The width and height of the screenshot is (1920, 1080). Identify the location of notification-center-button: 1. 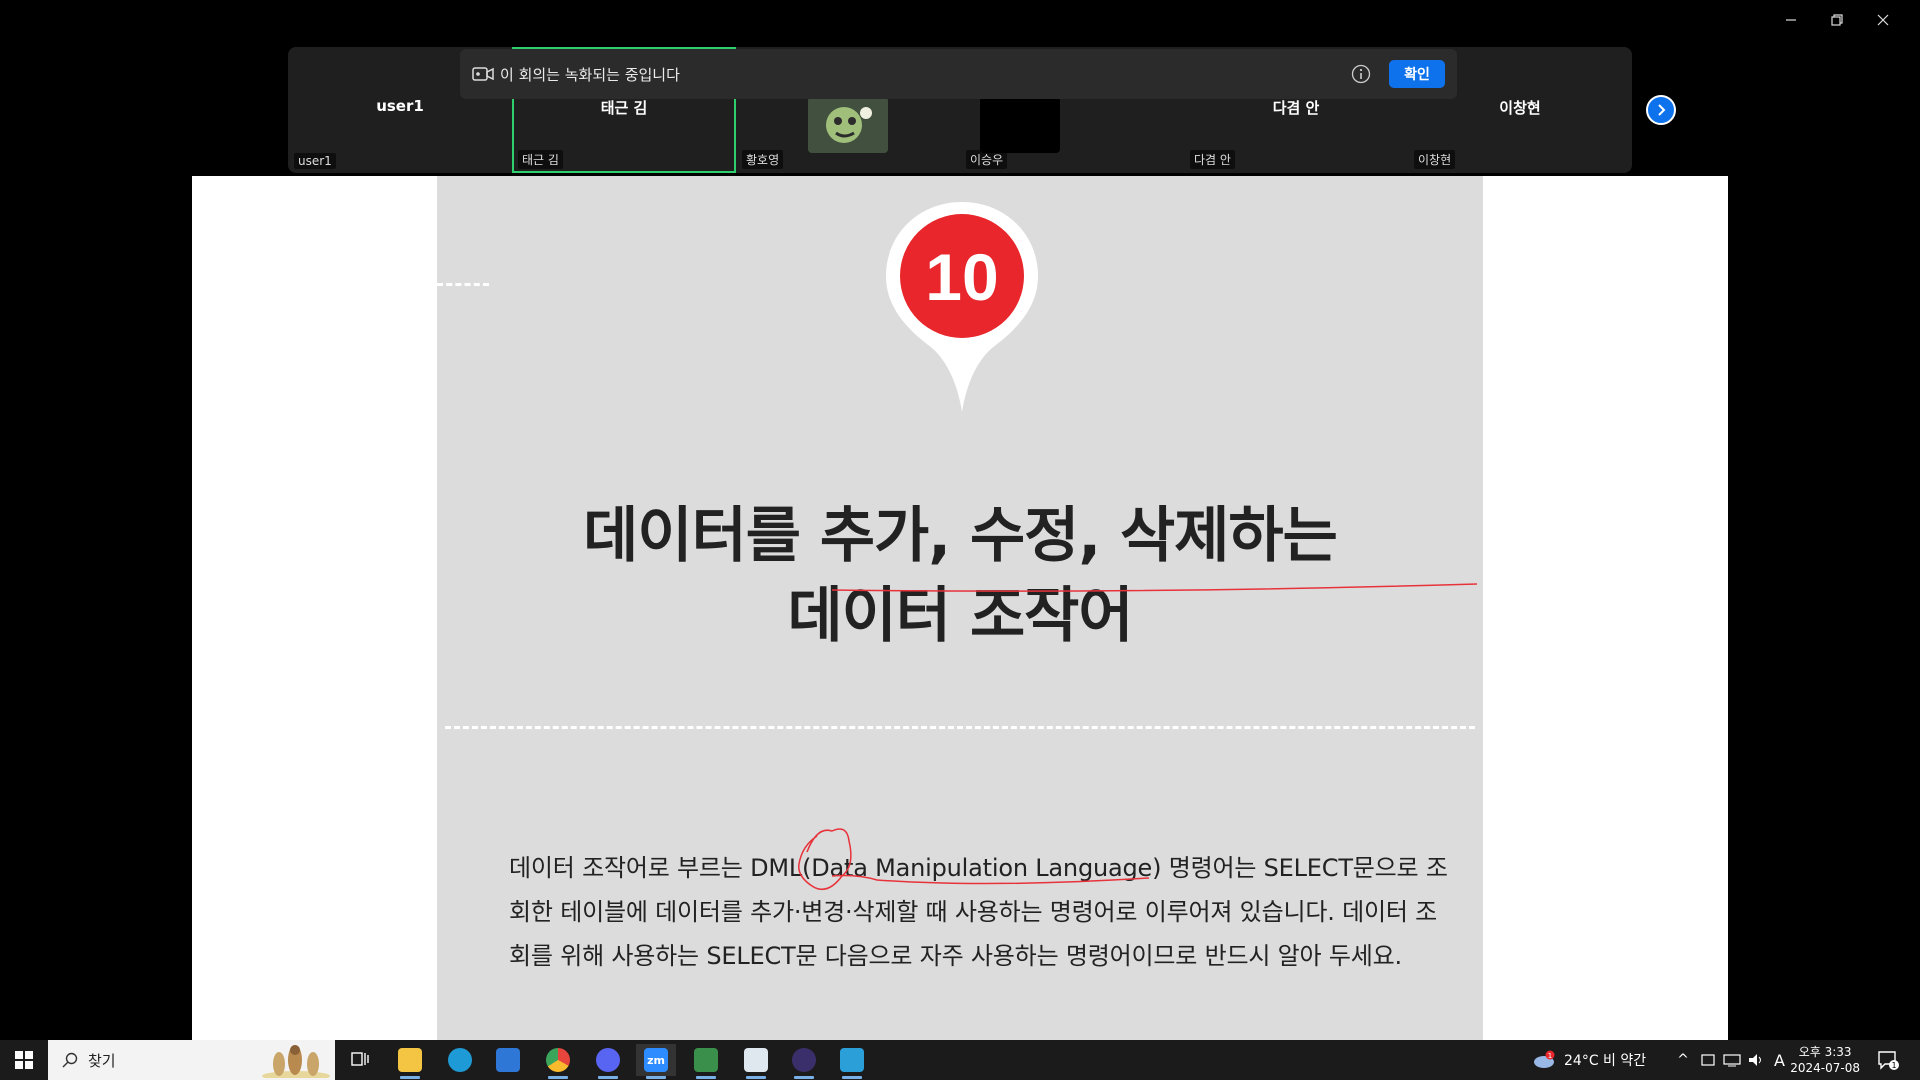
(1888, 1060).